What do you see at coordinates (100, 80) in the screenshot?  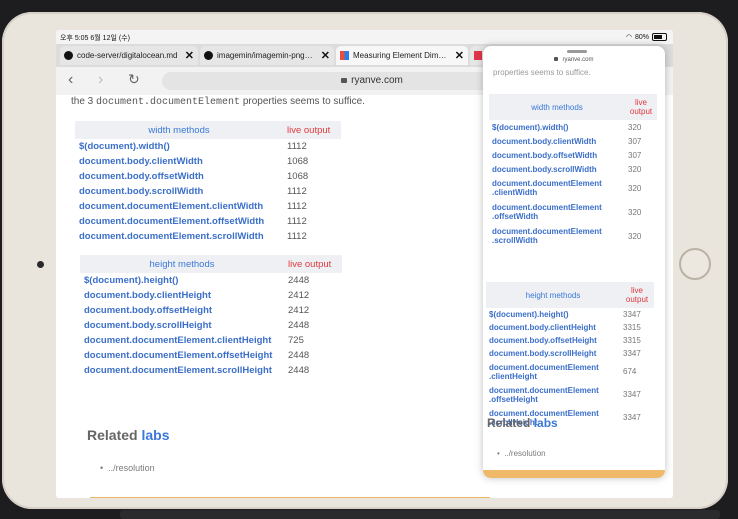 I see `forward-button: ›` at bounding box center [100, 80].